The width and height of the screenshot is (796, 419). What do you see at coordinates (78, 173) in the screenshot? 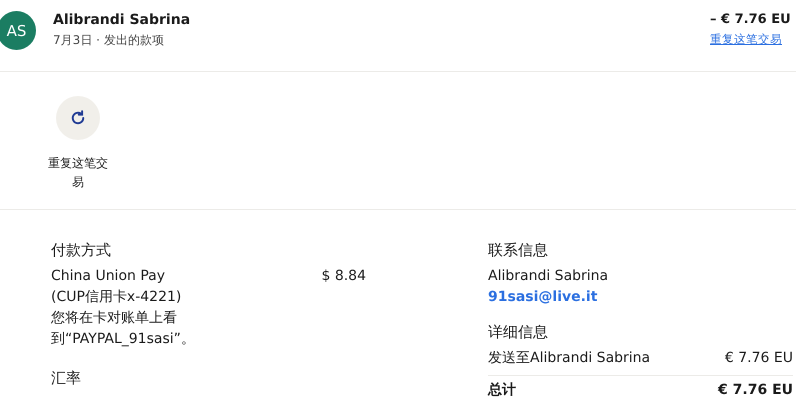
I see `action-label: 重复这笔交易` at bounding box center [78, 173].